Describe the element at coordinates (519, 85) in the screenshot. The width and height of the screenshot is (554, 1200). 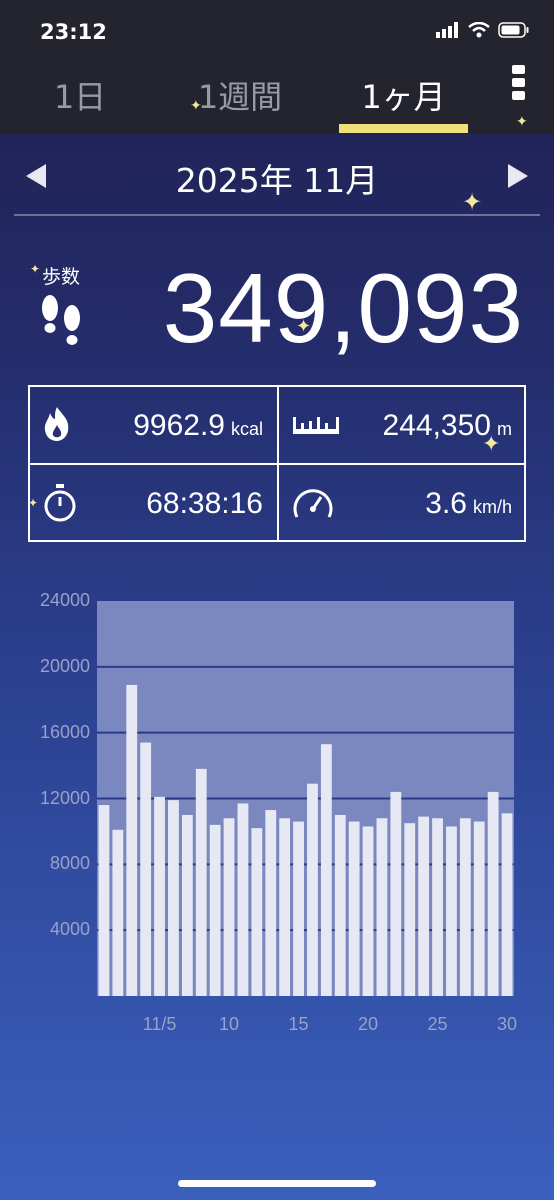
I see `more-menu-icon` at that location.